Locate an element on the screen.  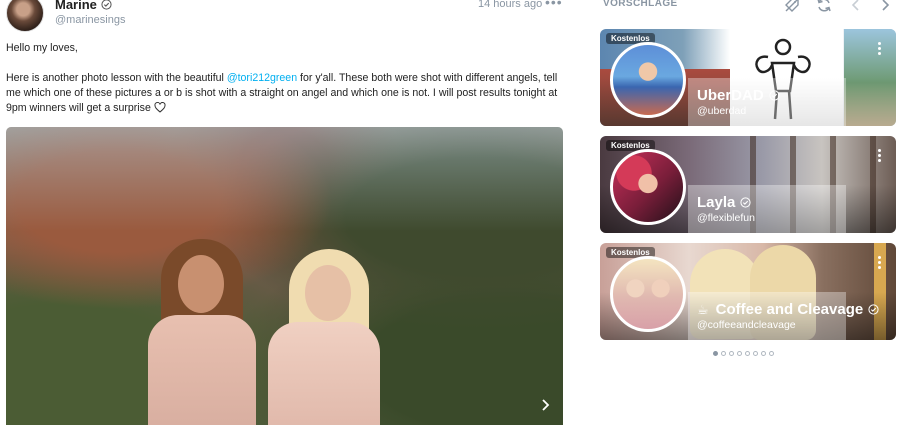
card-name-text: Coffee and Cleavage is located at coordinates (790, 309).